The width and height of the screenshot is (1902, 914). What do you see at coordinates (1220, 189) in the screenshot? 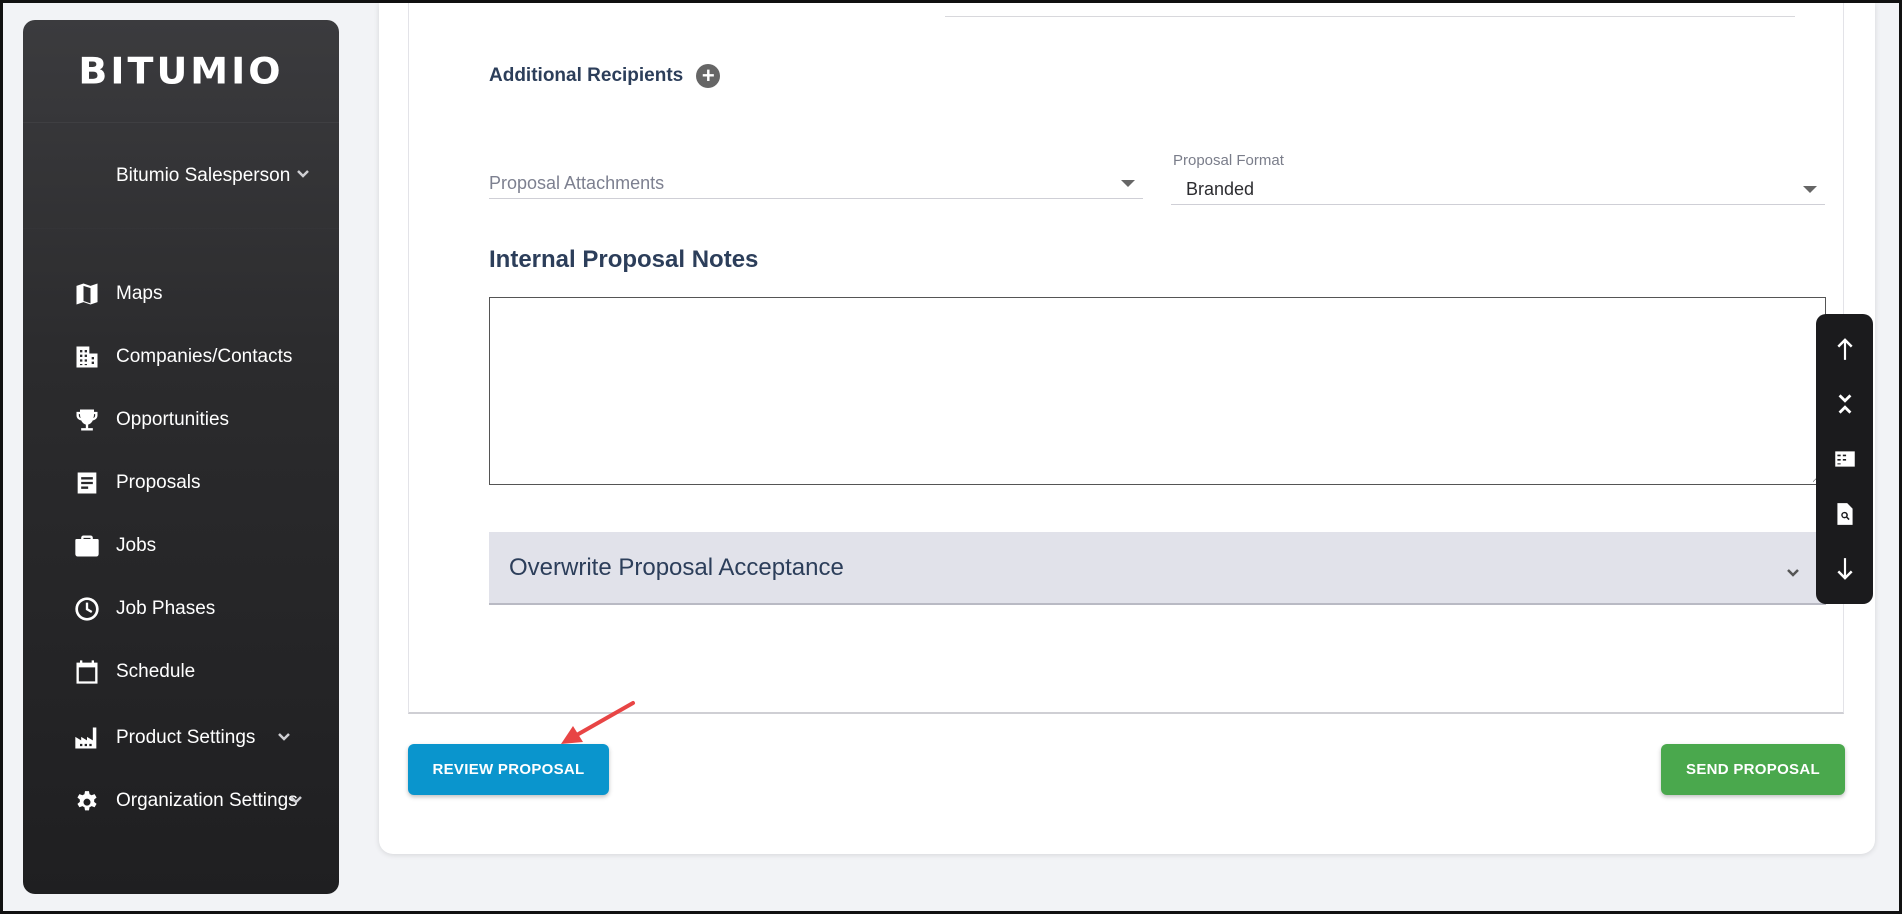
I see `proposal-format-value: Branded` at bounding box center [1220, 189].